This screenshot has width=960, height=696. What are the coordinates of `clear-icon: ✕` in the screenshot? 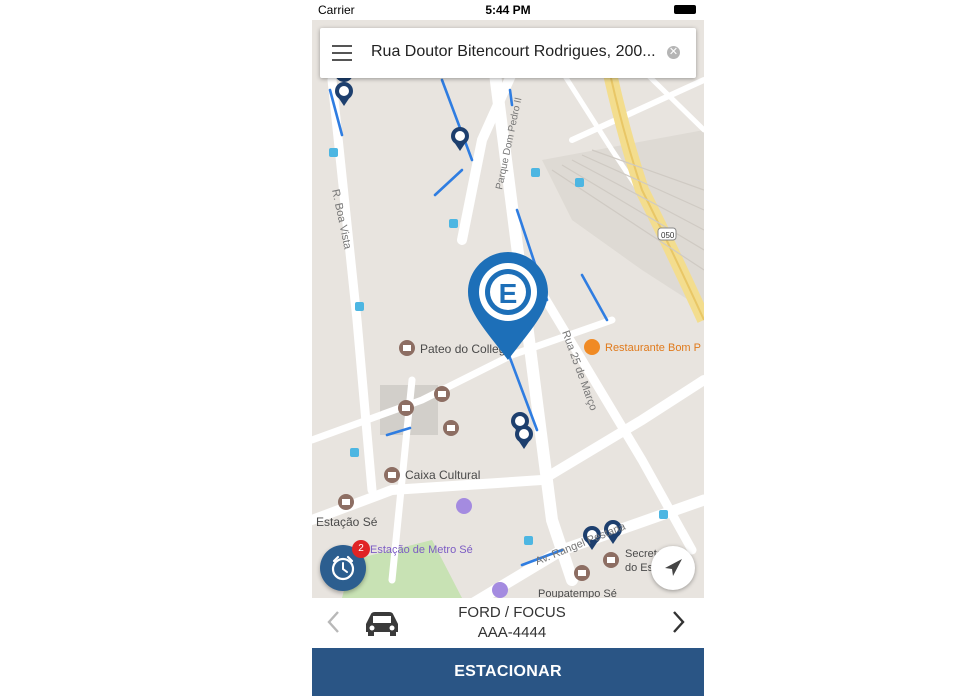 It's located at (673, 52).